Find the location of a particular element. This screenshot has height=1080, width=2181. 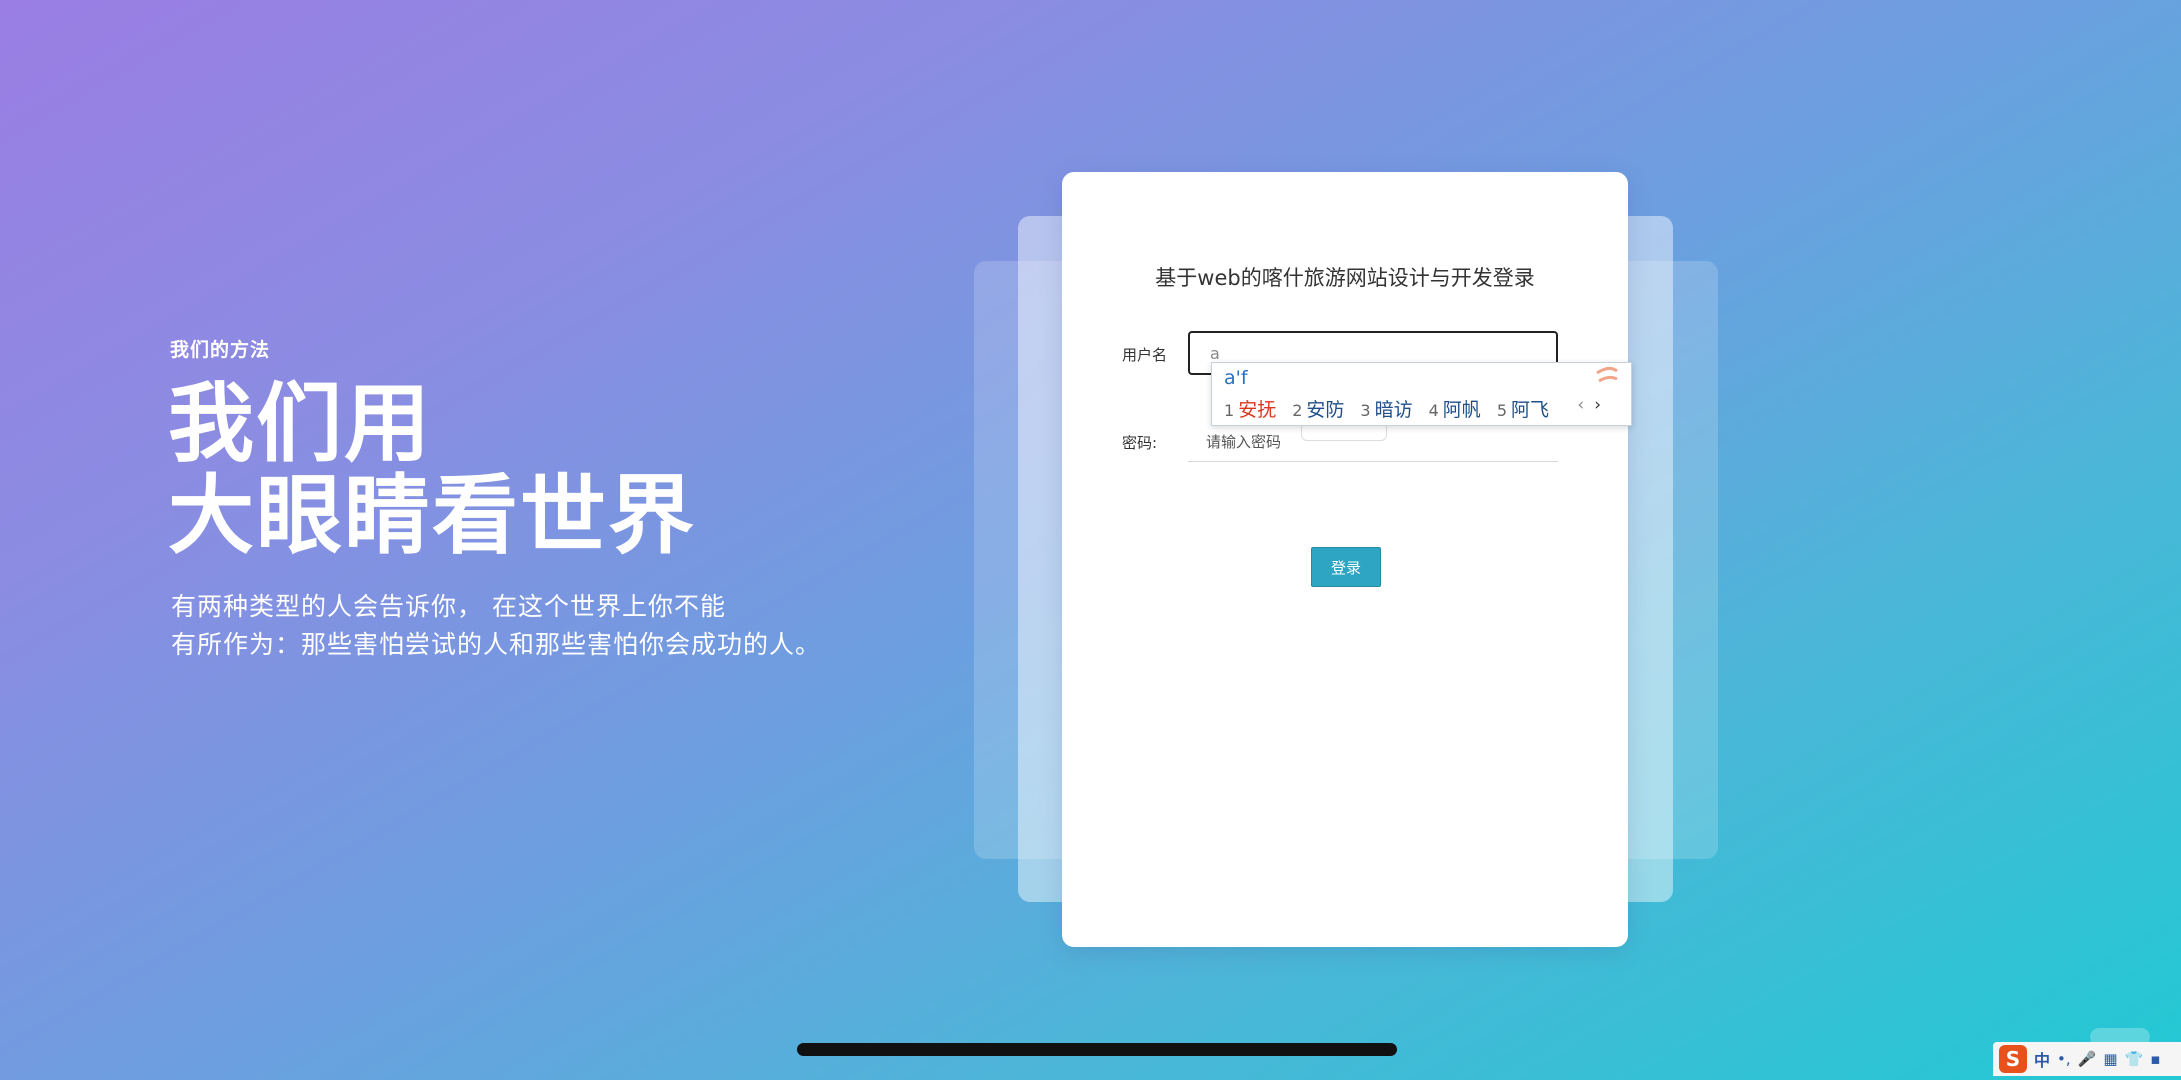

ime-candidate-2: 2 安防 is located at coordinates (1318, 408).